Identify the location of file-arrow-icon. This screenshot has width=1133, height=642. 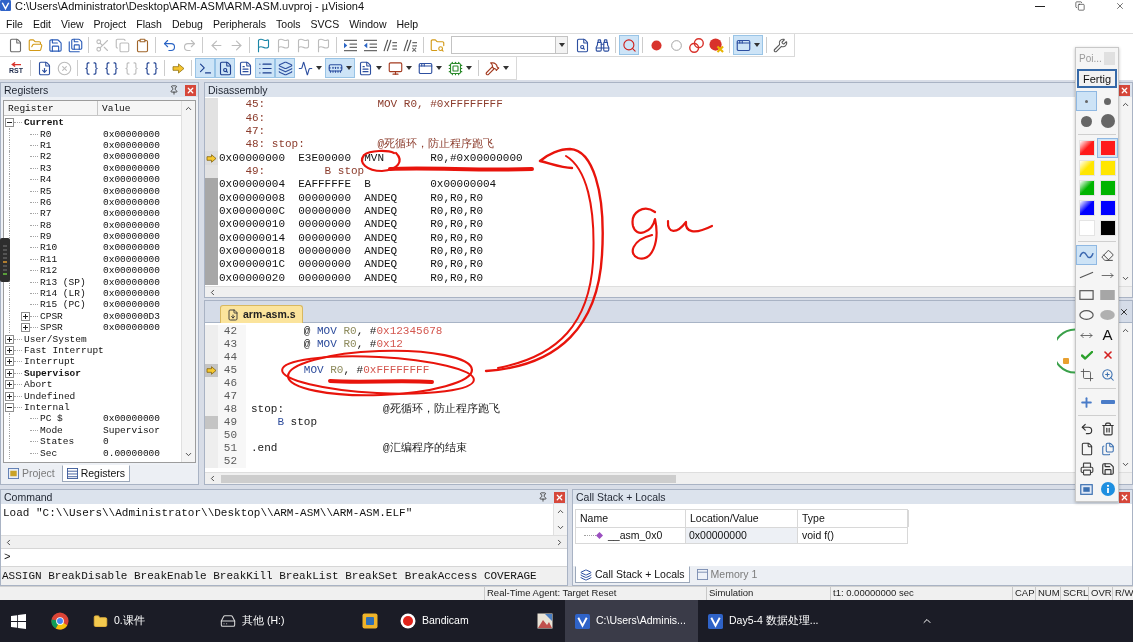
(44, 68).